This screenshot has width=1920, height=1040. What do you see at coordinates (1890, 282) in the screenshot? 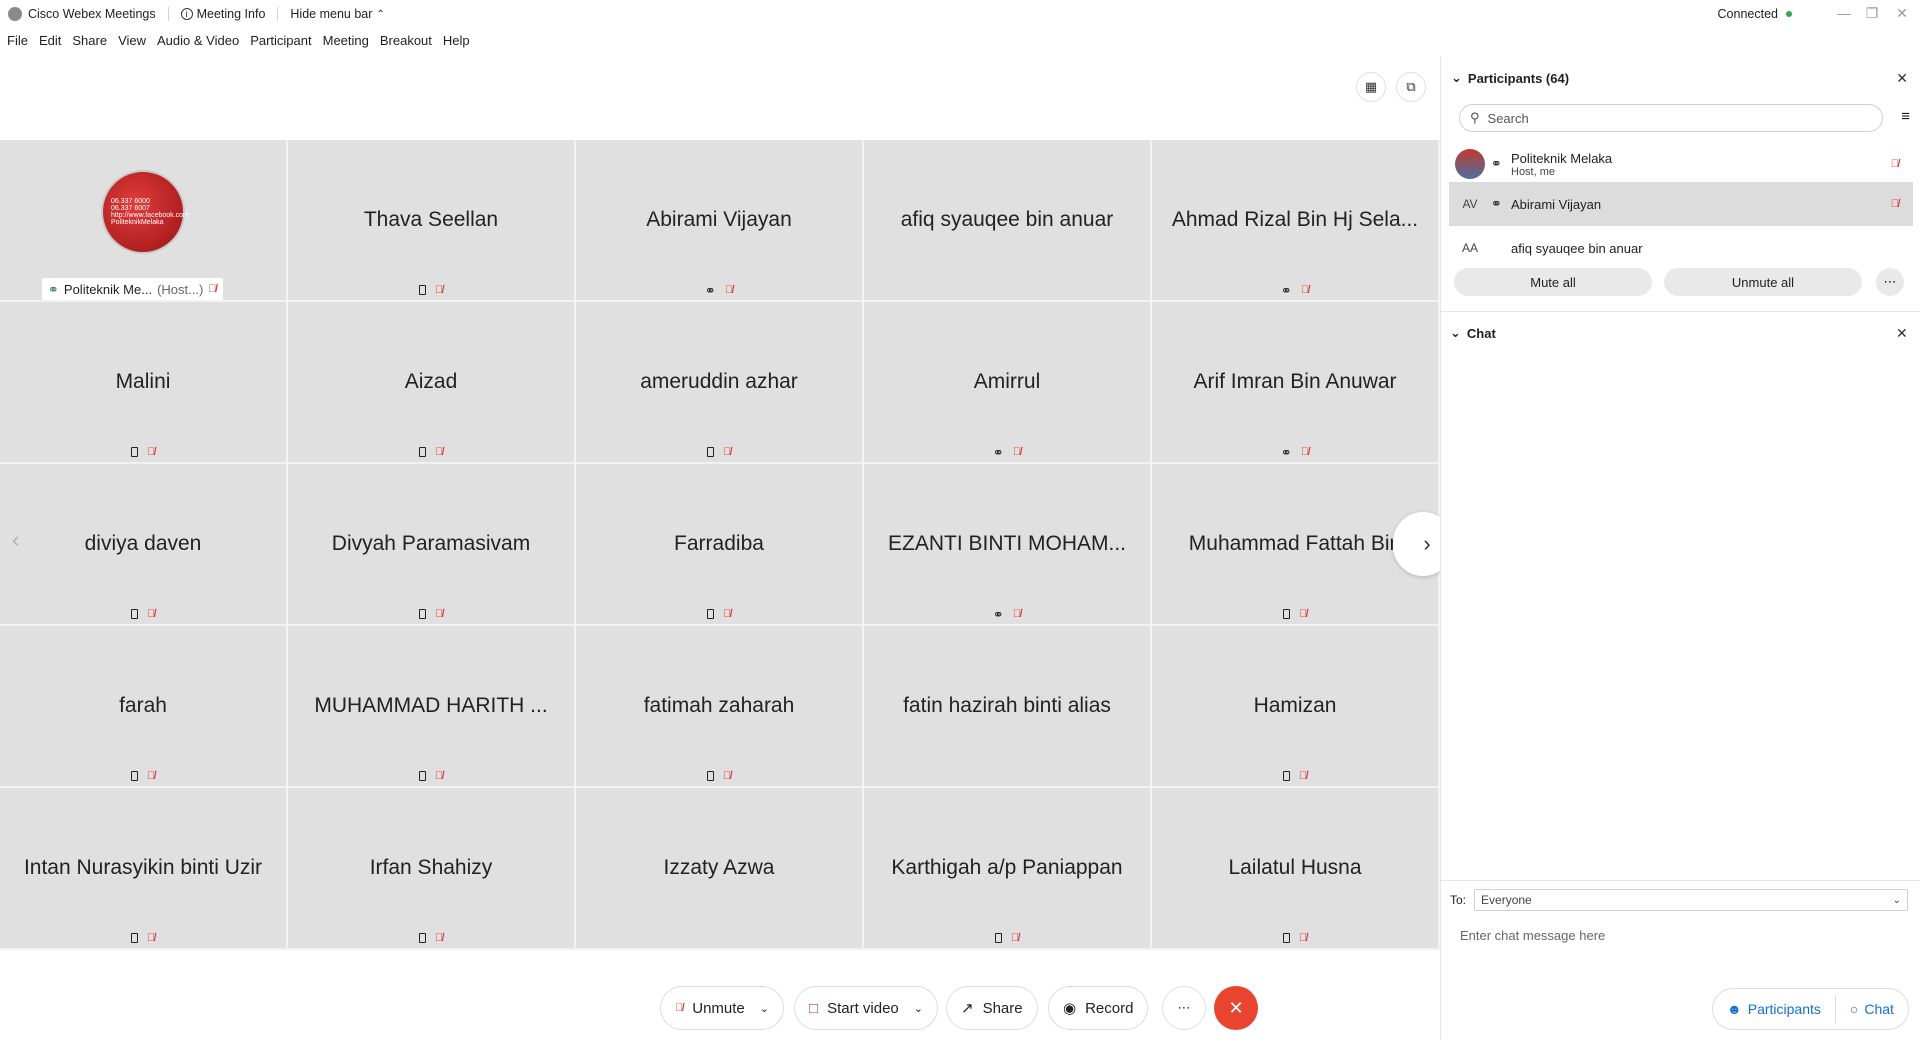
I see `participant-more-button: ⋯` at bounding box center [1890, 282].